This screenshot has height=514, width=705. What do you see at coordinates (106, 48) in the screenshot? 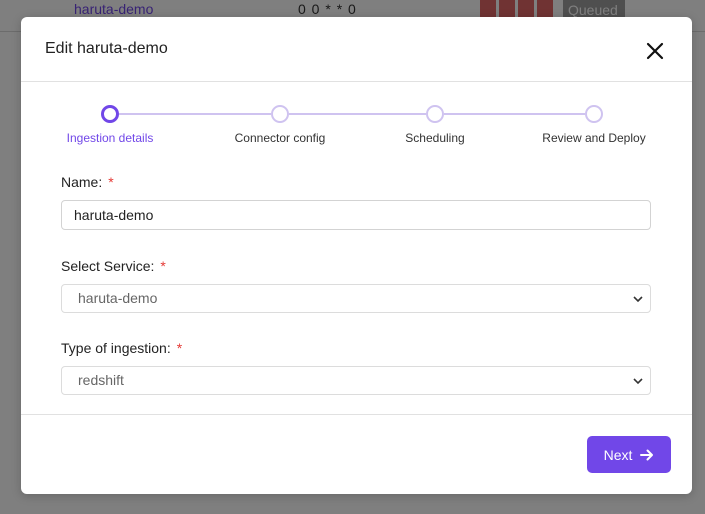
I see `modal-title: Edit haruta-demo` at bounding box center [106, 48].